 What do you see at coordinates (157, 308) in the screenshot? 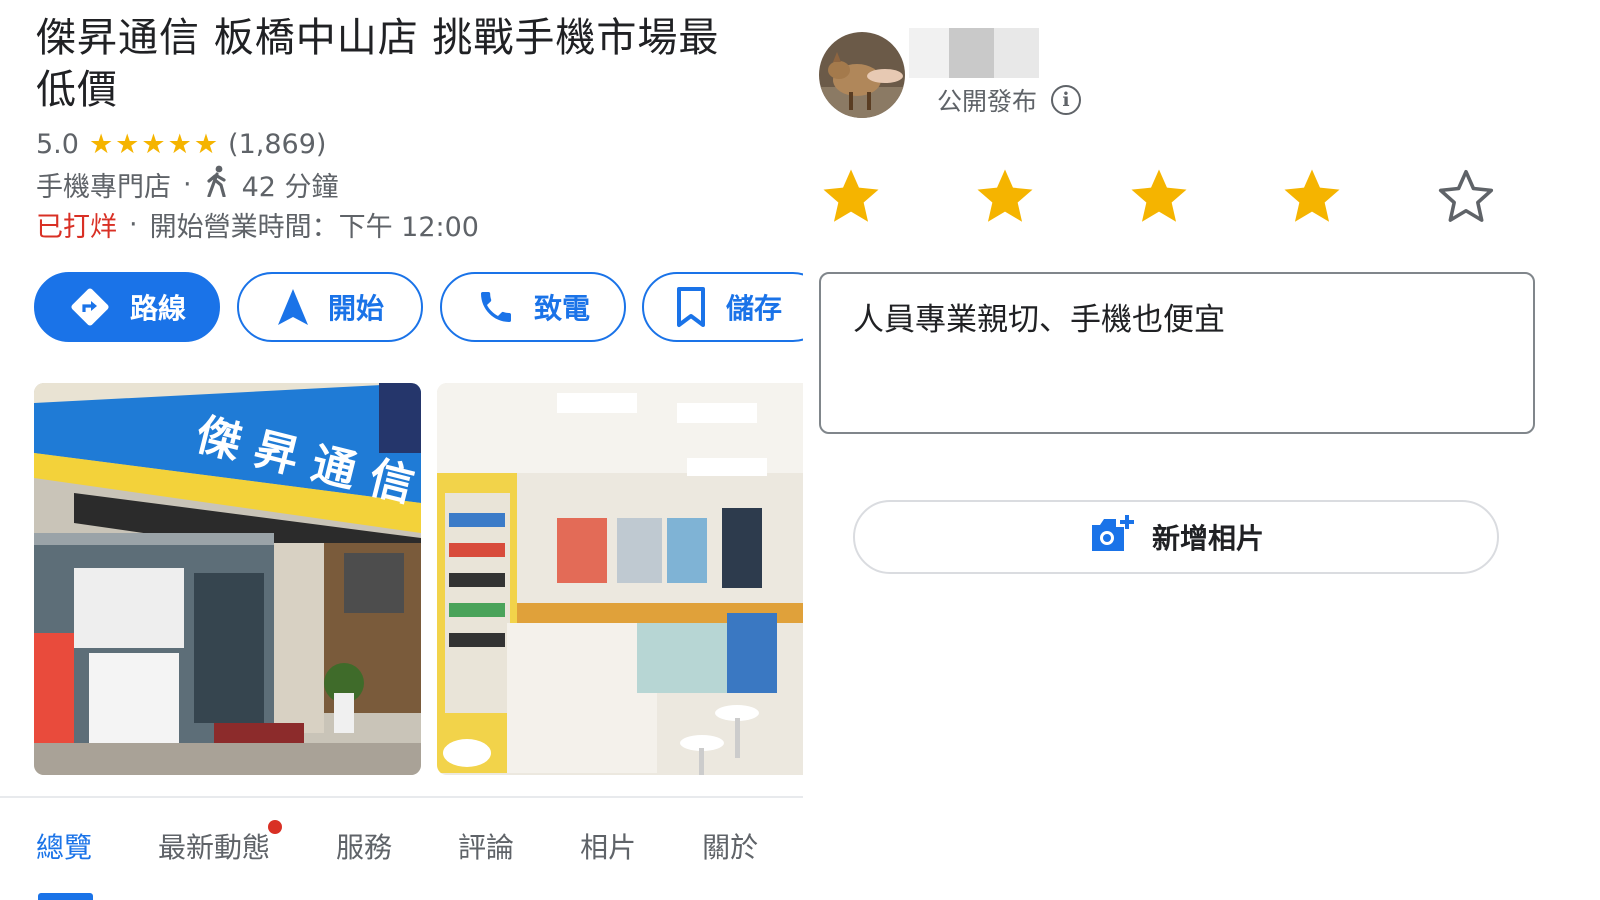
I see `directions-label: 路線` at bounding box center [157, 308].